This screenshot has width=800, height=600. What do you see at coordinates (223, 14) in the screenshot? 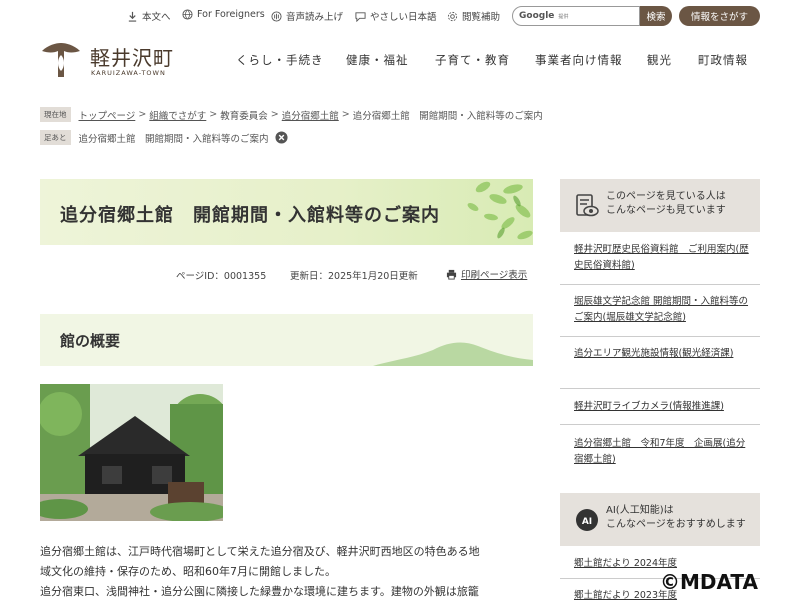
I see `for-foreigners-link: For Foreigners` at bounding box center [223, 14].